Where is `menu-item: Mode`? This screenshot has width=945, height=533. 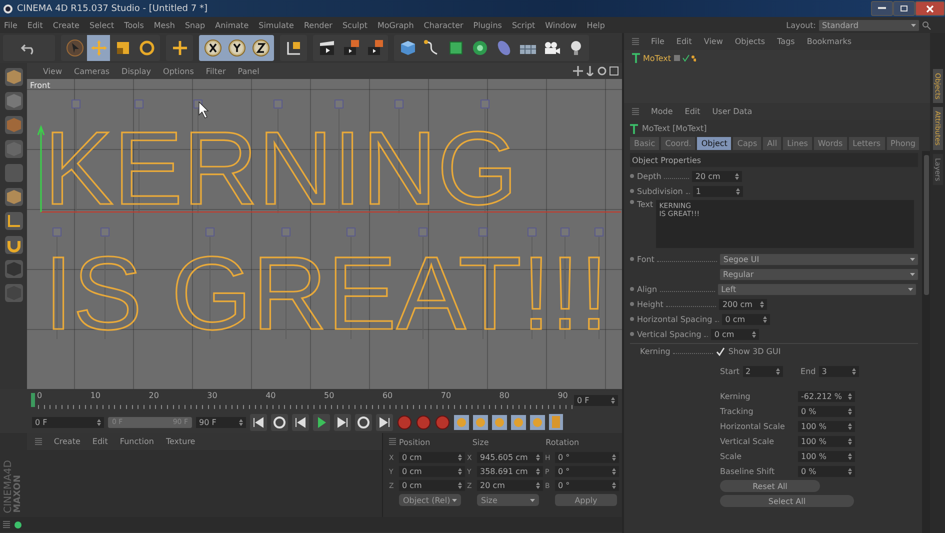 menu-item: Mode is located at coordinates (662, 111).